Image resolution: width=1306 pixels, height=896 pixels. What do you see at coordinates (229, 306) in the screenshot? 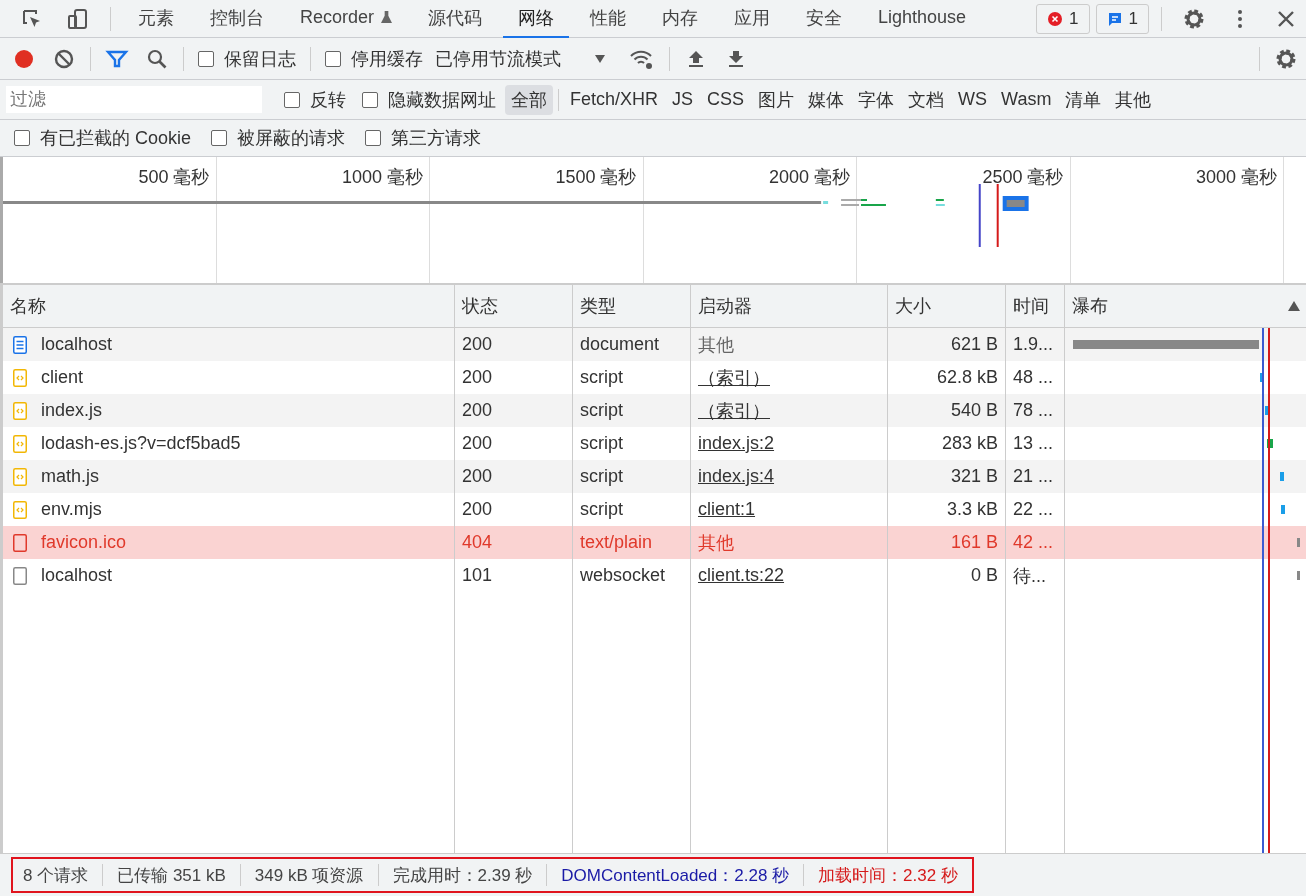
I see `column-header: 名称` at bounding box center [229, 306].